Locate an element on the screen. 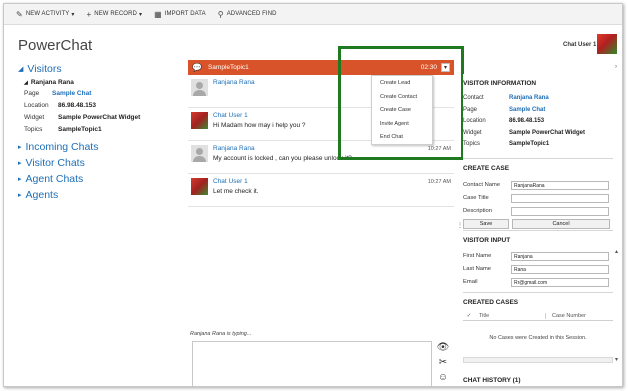 Image resolution: width=628 pixels, height=391 pixels. eye-icon: 👁 is located at coordinates (443, 348).